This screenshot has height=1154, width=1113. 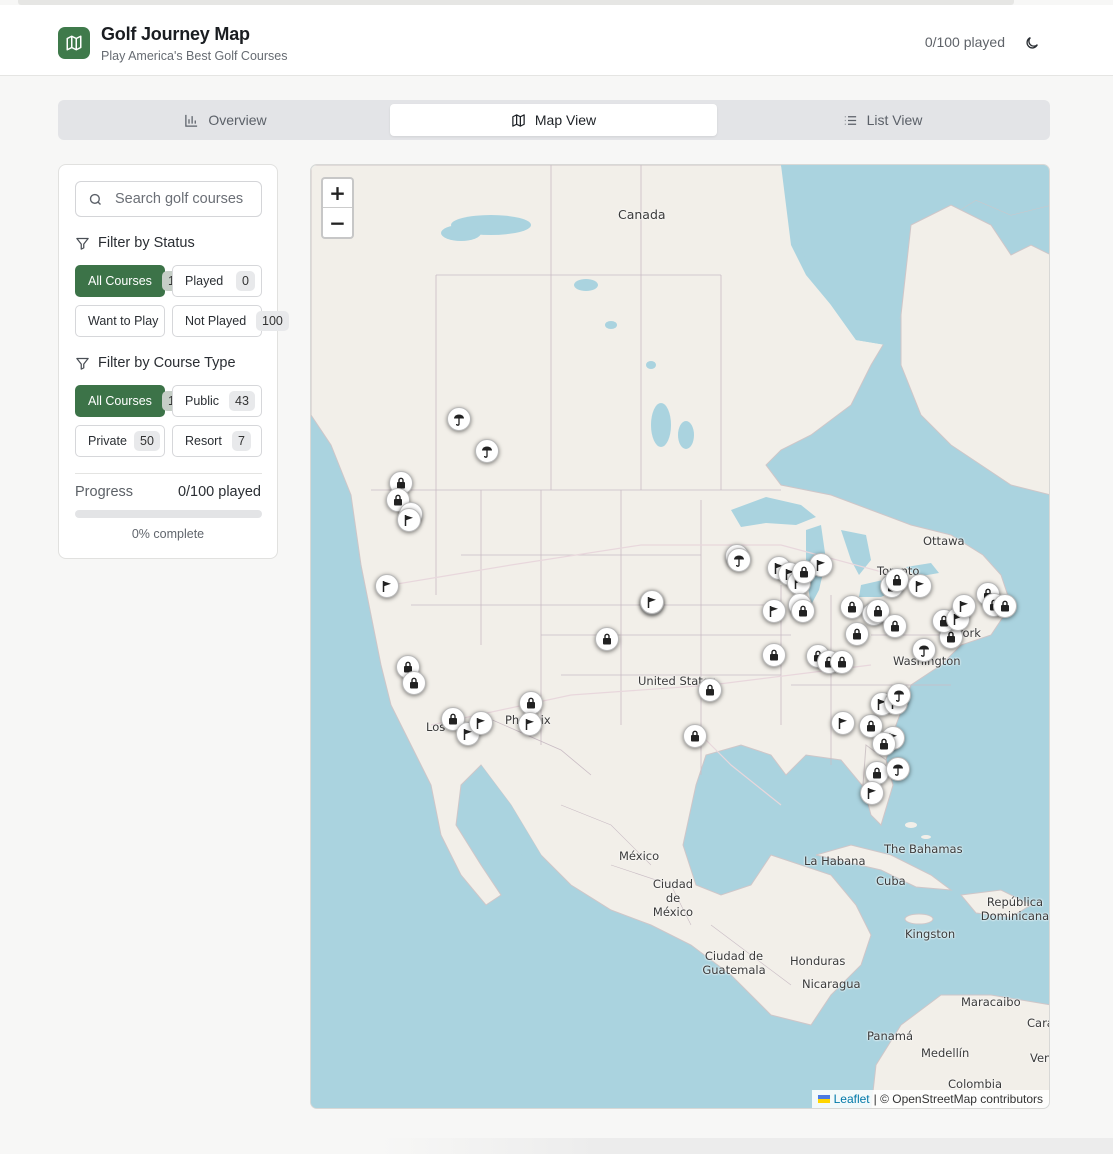 I want to click on zoom-in-button: +, so click(x=337, y=193).